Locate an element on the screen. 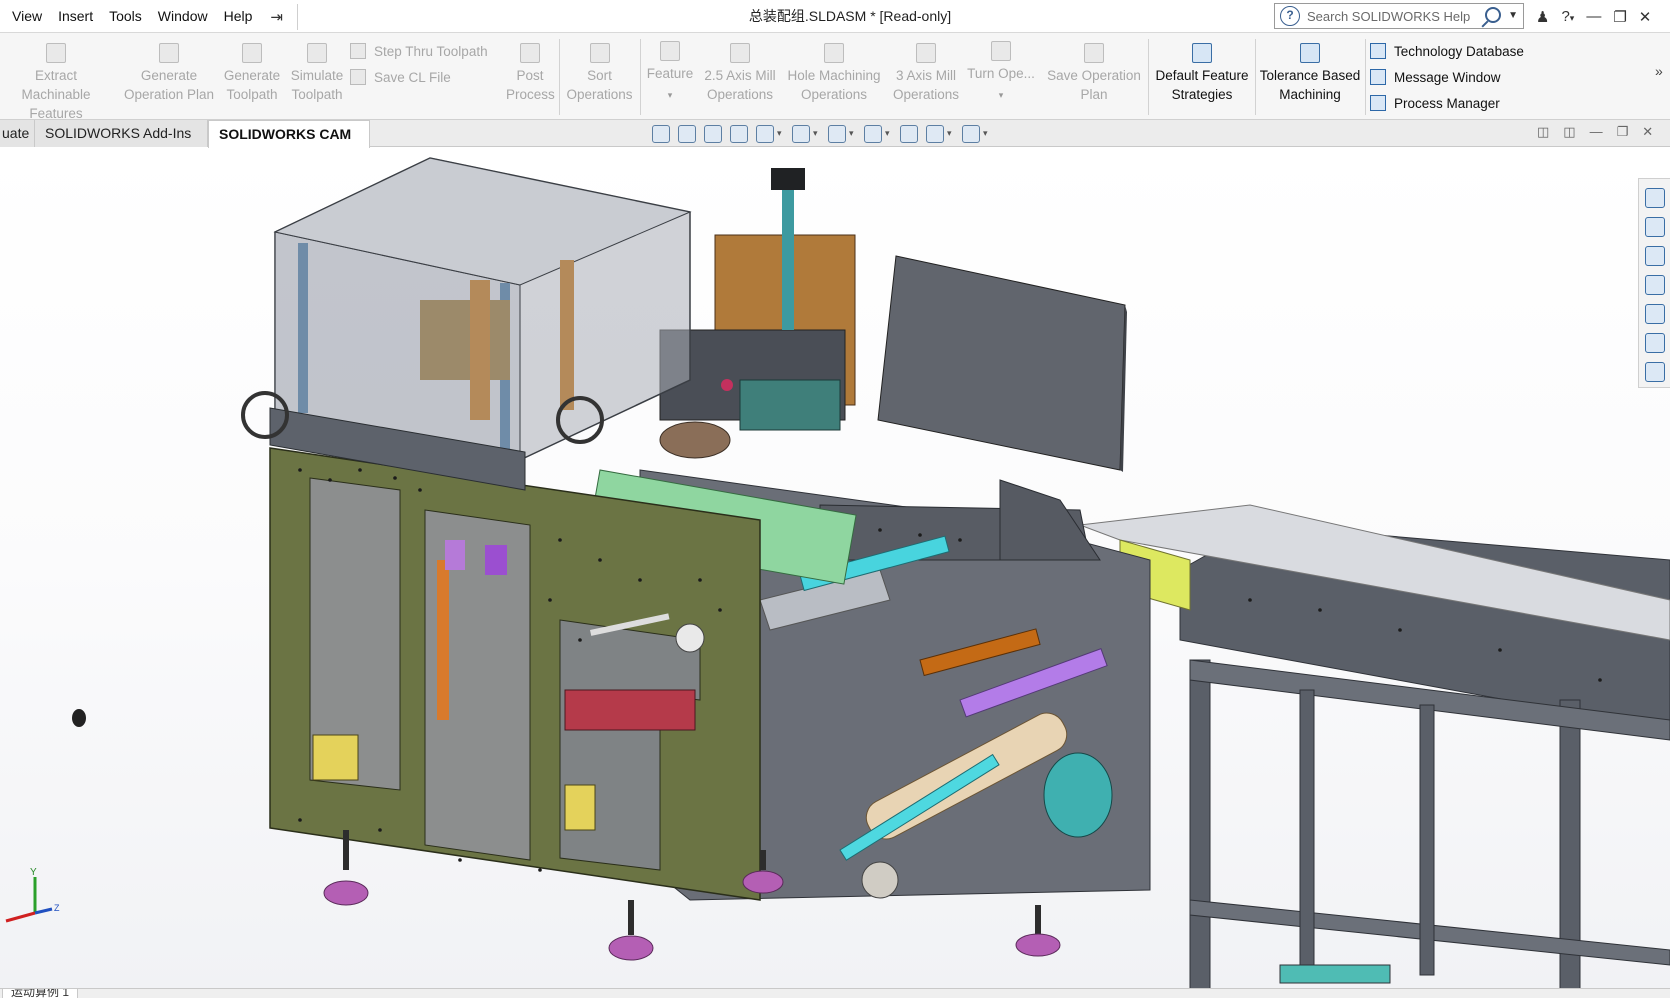 The image size is (1670, 998). zoom-to-area-icon is located at coordinates (687, 134).